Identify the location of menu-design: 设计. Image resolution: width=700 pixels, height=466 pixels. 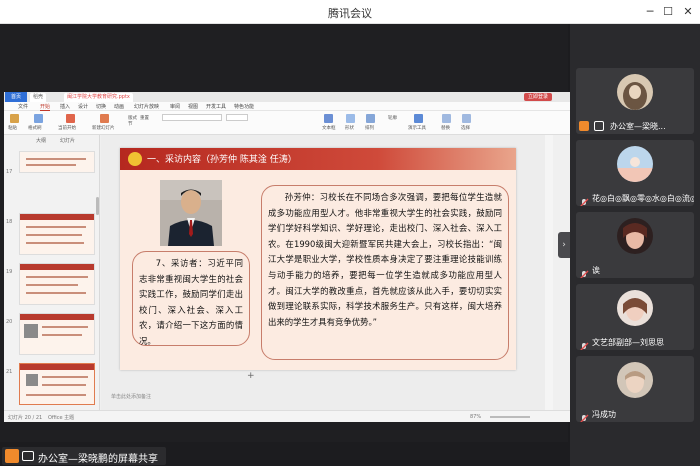
(83, 106).